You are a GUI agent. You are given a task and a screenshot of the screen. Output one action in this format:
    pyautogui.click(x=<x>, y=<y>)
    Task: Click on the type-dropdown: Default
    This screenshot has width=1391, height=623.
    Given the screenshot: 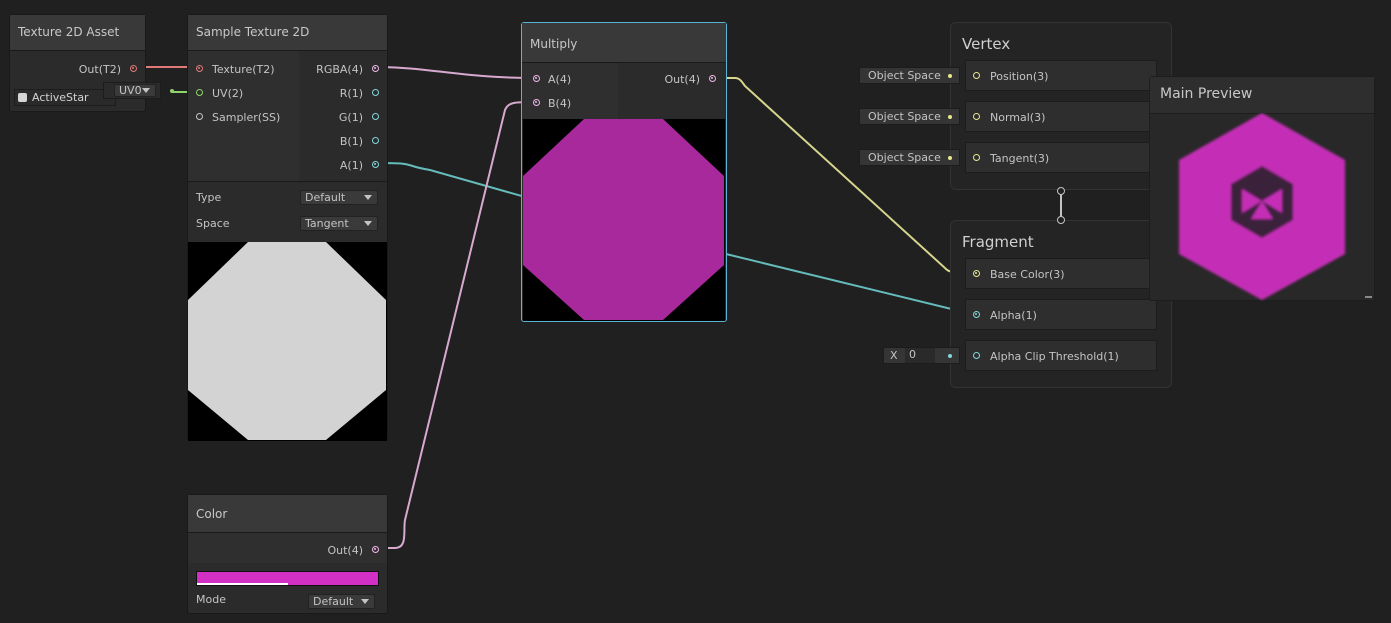 What is the action you would take?
    pyautogui.click(x=339, y=197)
    